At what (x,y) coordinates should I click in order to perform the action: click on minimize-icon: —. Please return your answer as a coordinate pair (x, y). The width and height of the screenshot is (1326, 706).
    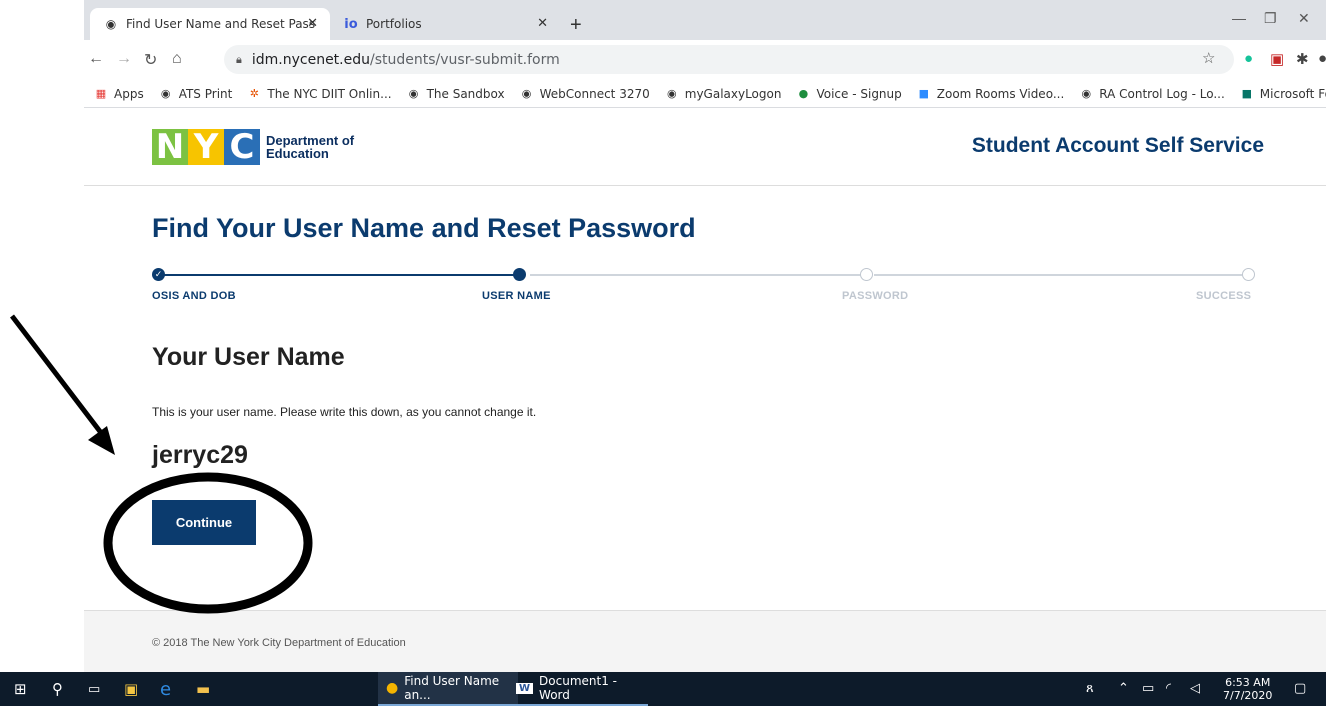
    Looking at the image, I should click on (1239, 18).